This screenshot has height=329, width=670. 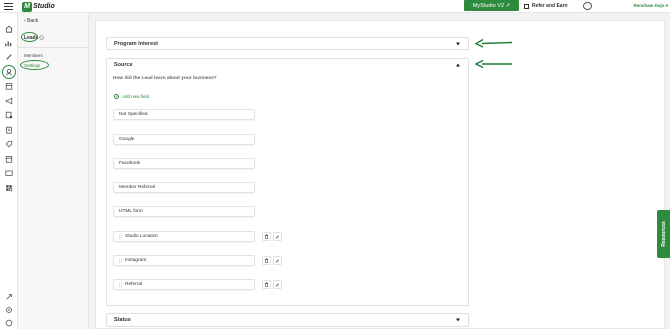 What do you see at coordinates (526, 6) in the screenshot?
I see `gift-icon` at bounding box center [526, 6].